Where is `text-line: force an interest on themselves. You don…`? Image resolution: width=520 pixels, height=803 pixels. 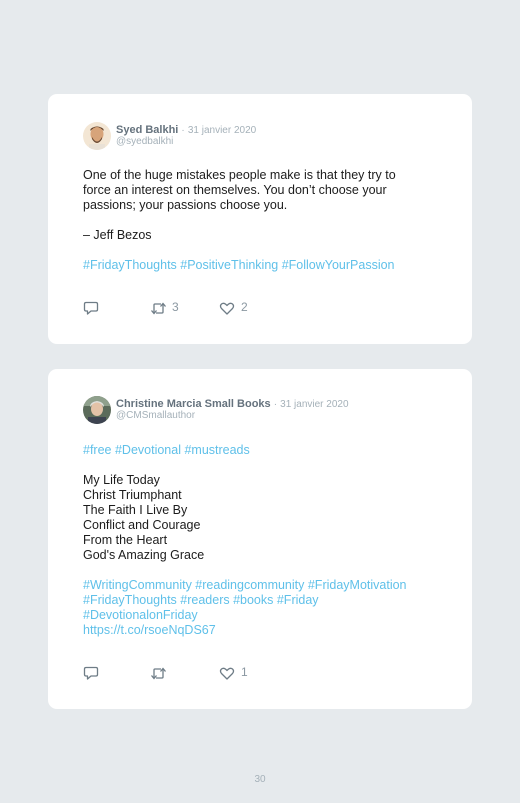 text-line: force an interest on themselves. You don… is located at coordinates (235, 190).